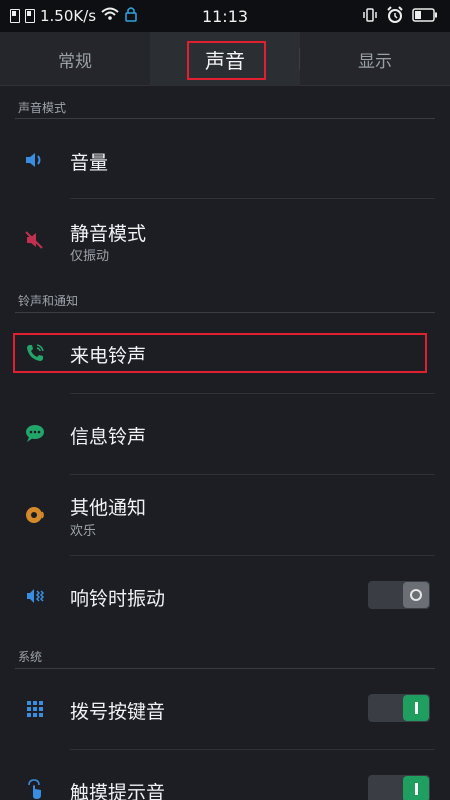  What do you see at coordinates (83, 531) in the screenshot?
I see `other-notification-subtitle: 欢乐` at bounding box center [83, 531].